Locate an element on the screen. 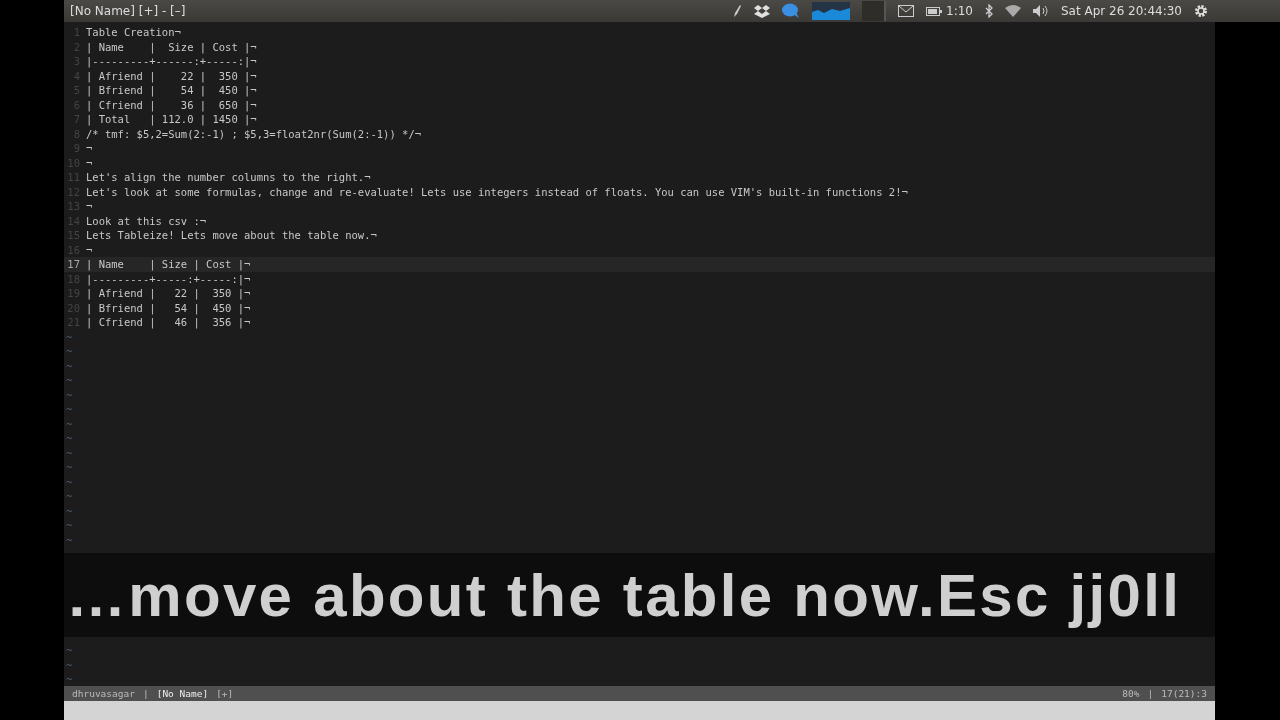 This screenshot has height=720, width=1280. chat-icon is located at coordinates (791, 11).